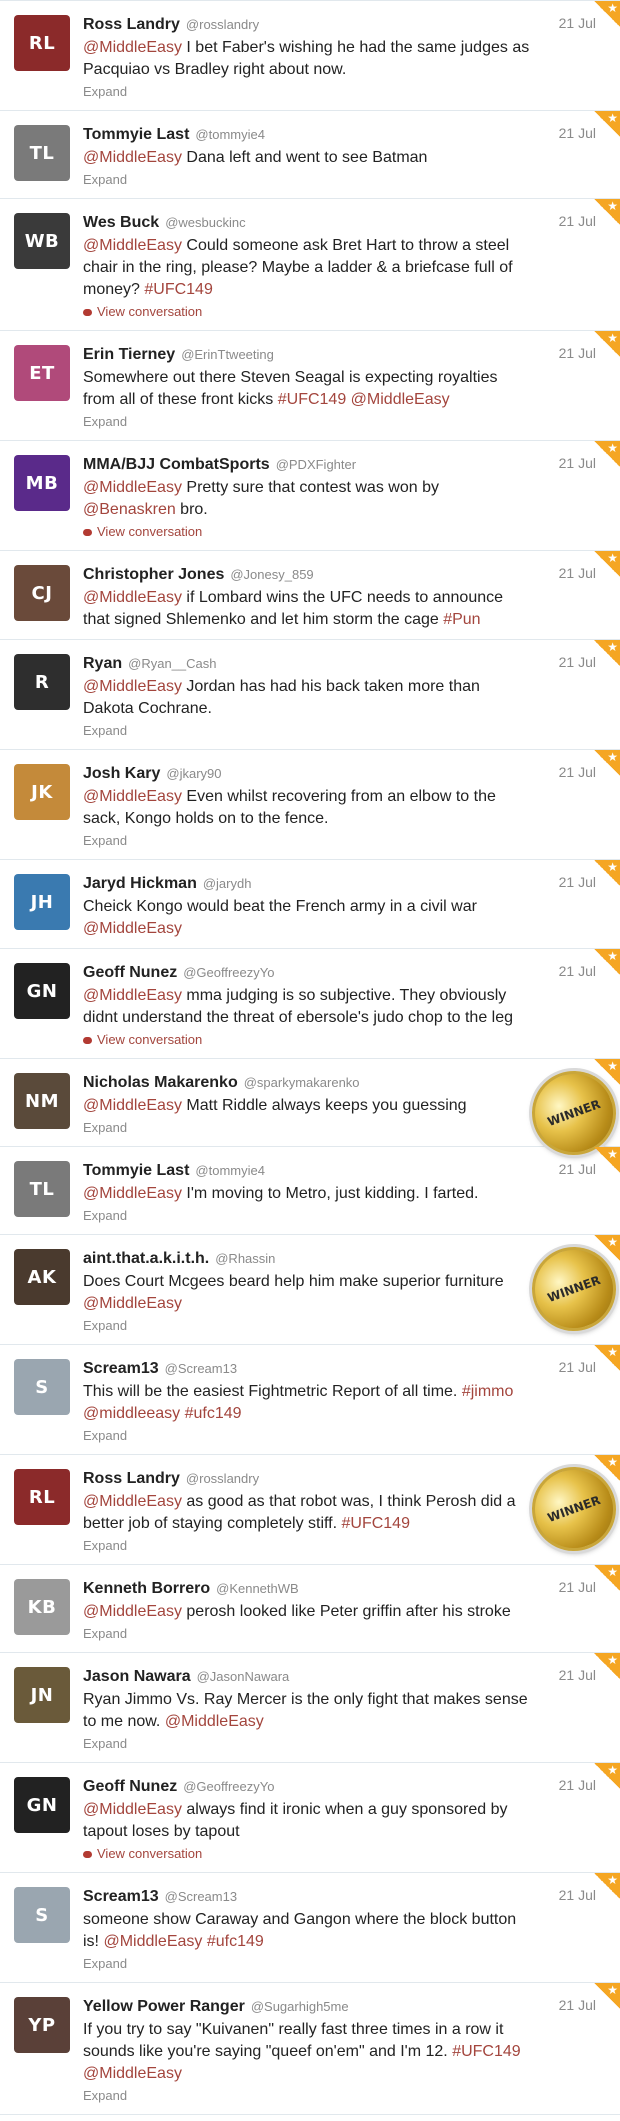 Image resolution: width=620 pixels, height=2121 pixels. What do you see at coordinates (121, 222) in the screenshot?
I see `tweet-author-name: Wes Buck` at bounding box center [121, 222].